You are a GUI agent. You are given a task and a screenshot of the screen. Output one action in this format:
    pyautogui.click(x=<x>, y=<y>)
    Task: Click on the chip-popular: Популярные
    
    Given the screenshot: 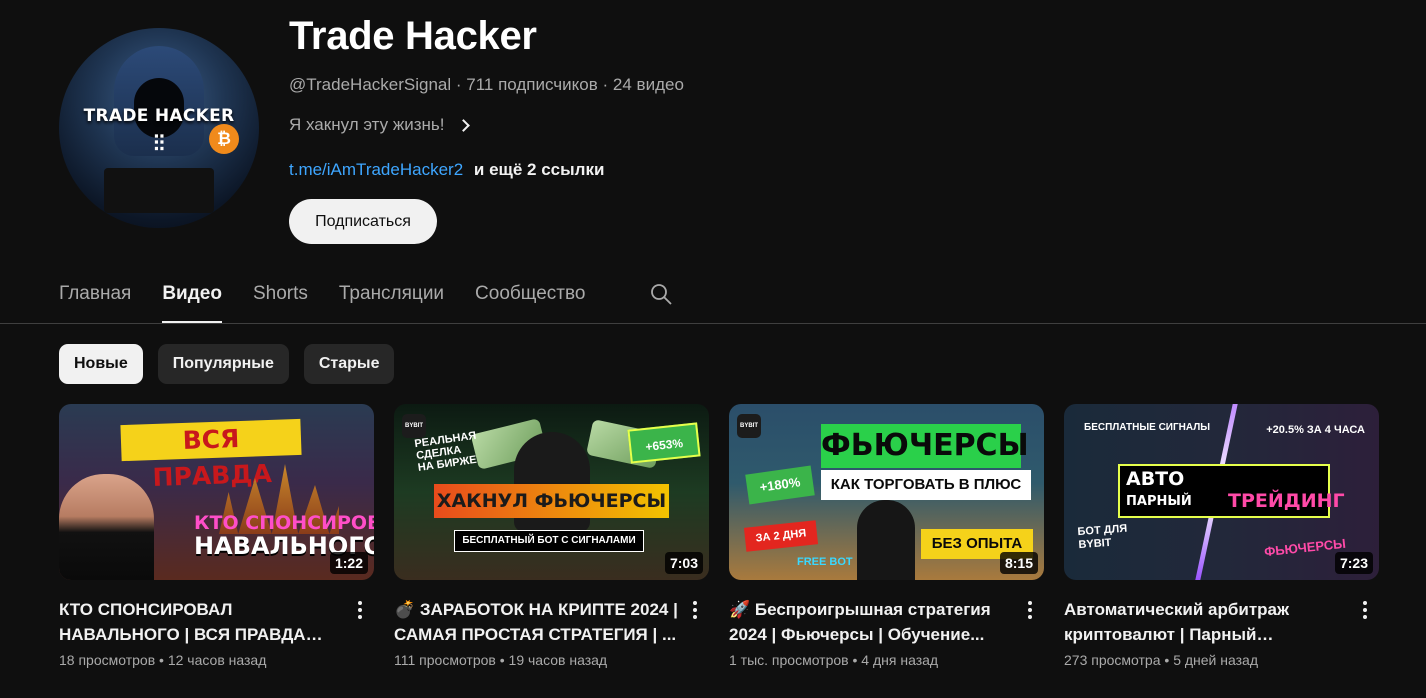 What is the action you would take?
    pyautogui.click(x=223, y=364)
    